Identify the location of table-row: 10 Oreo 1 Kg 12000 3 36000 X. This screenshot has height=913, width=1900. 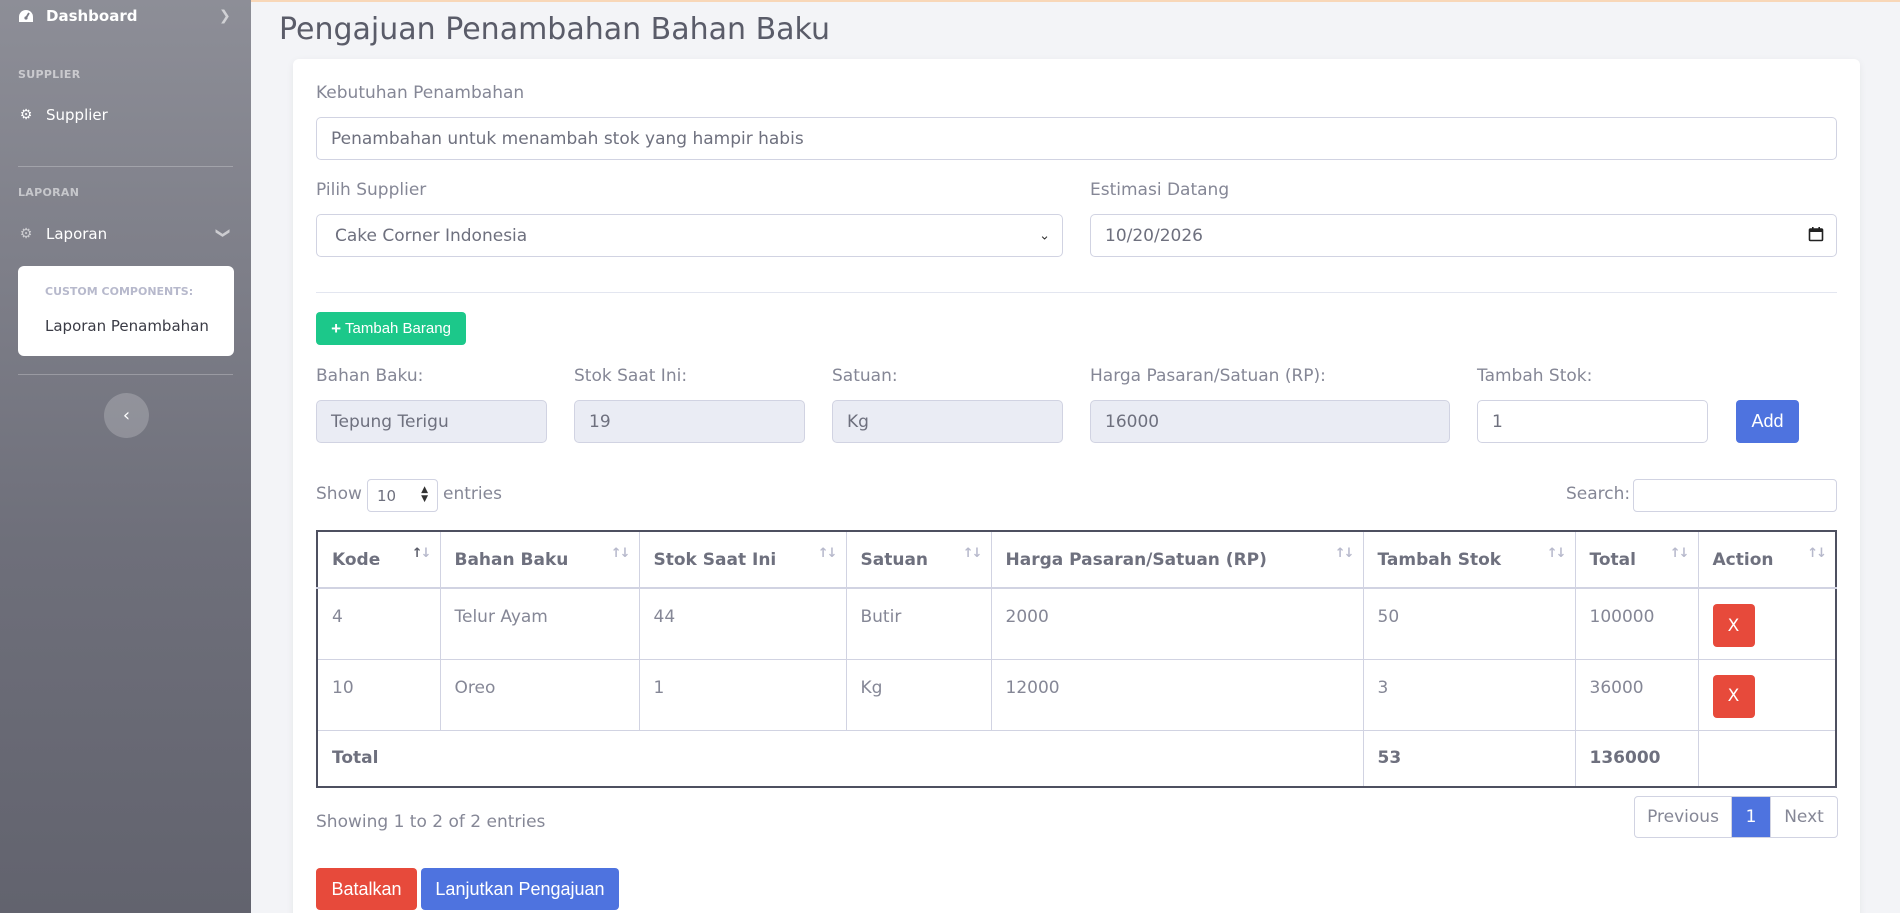
(1076, 694).